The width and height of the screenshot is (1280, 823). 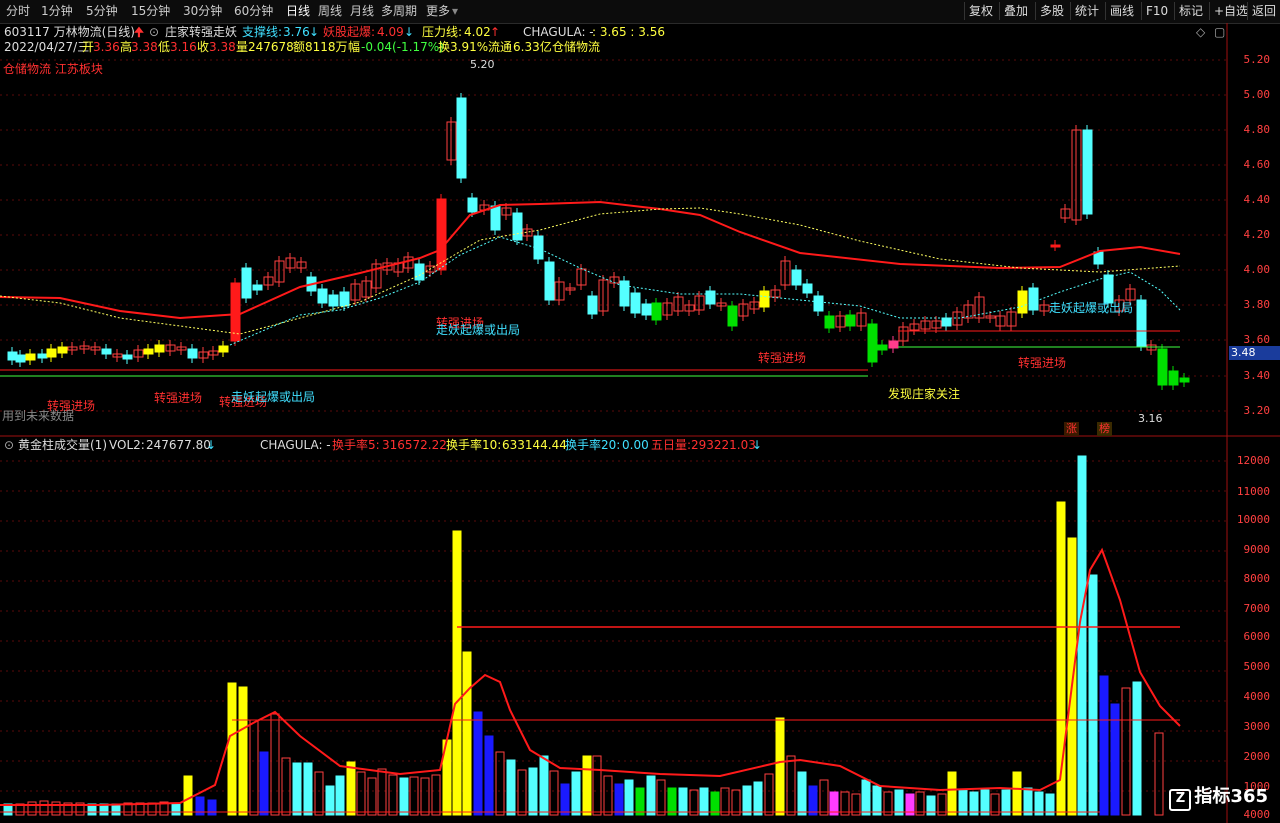 What do you see at coordinates (1257, 666) in the screenshot?
I see `volume-axis-label: 5000` at bounding box center [1257, 666].